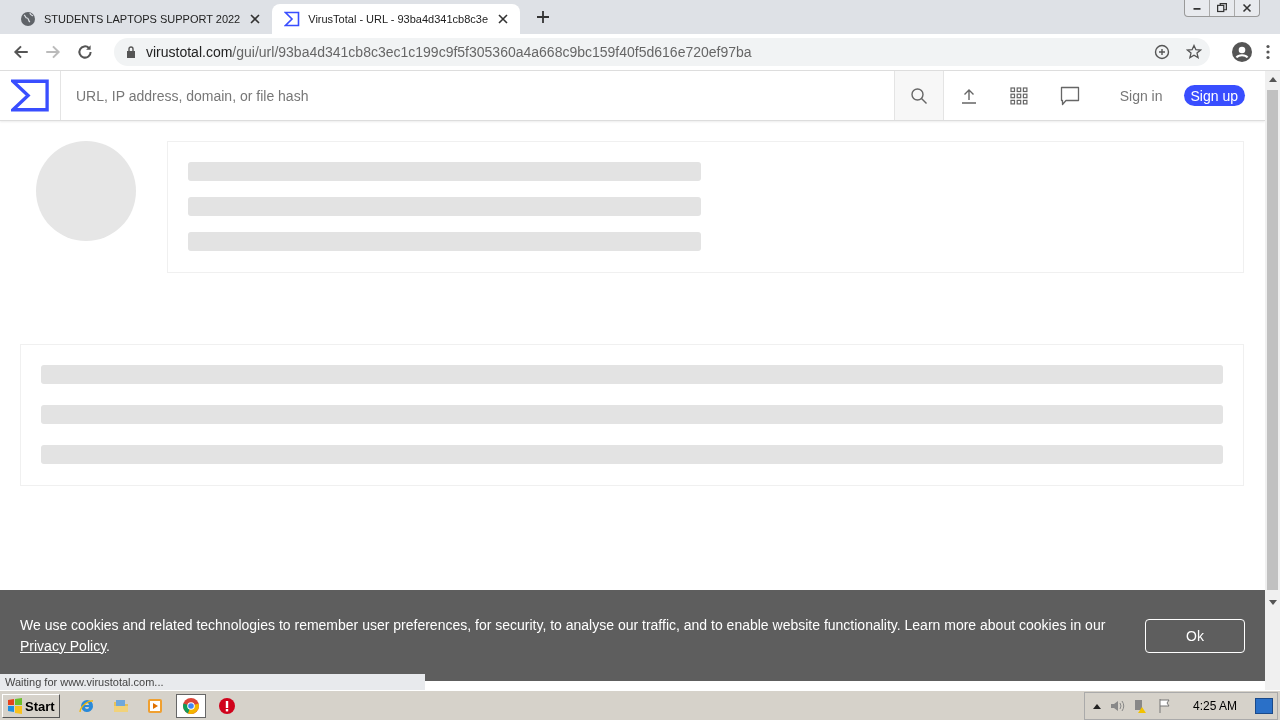  Describe the element at coordinates (1162, 52) in the screenshot. I see `add-icon` at that location.